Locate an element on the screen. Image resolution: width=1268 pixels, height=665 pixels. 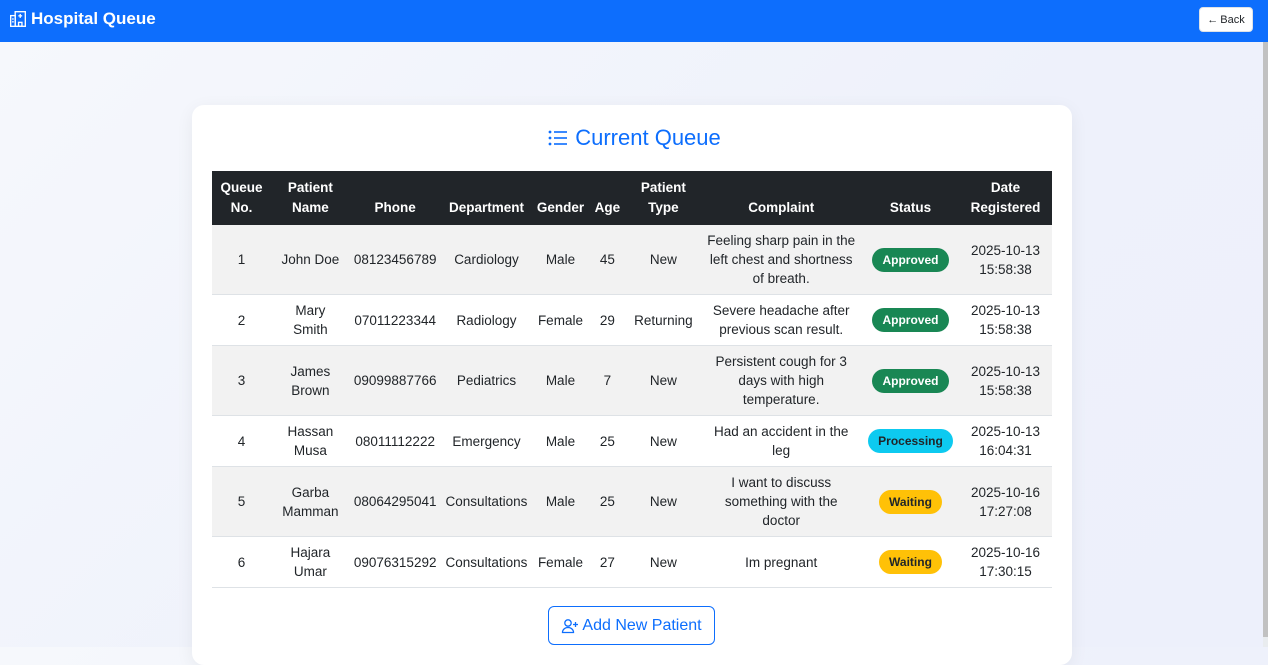
cell-department: Emergency is located at coordinates (486, 441).